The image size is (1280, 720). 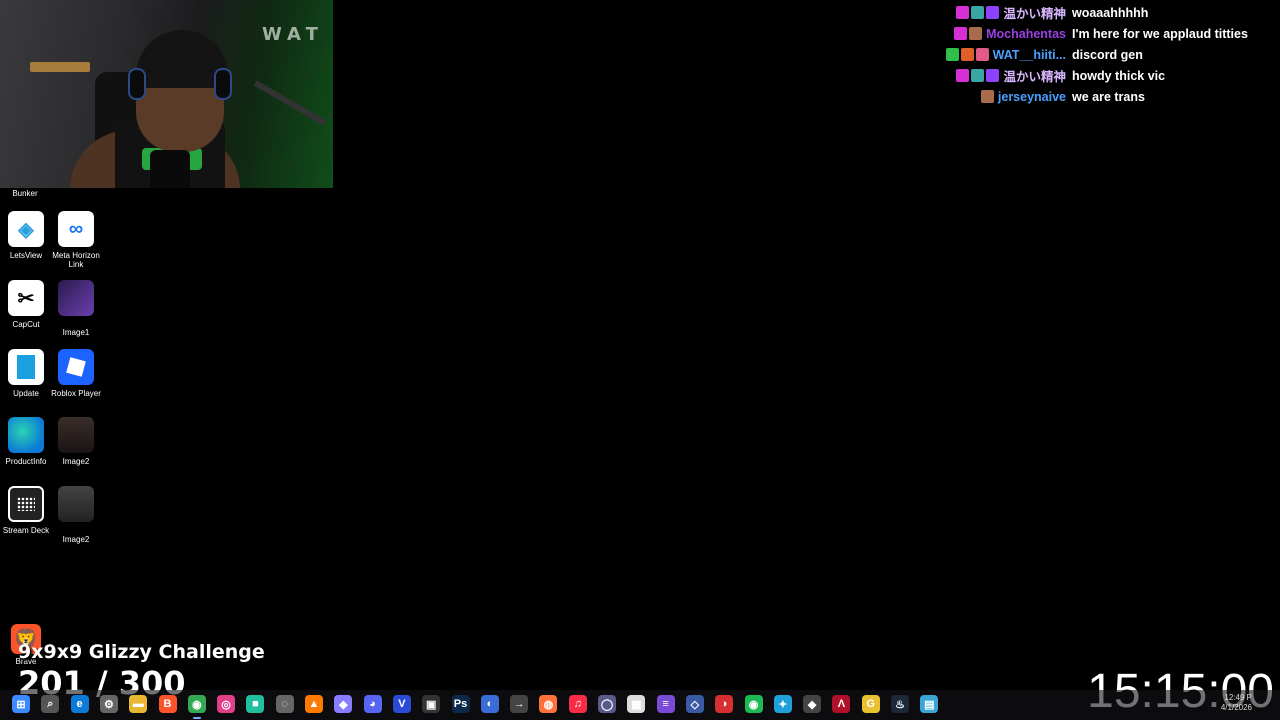 I want to click on chat-message: 温かい精神 howdy thick vic, so click(x=1103, y=75).